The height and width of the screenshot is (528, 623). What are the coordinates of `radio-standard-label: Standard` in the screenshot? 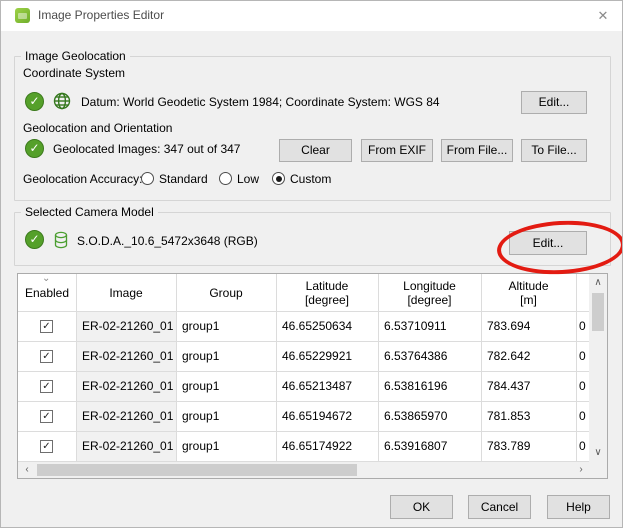 It's located at (183, 179).